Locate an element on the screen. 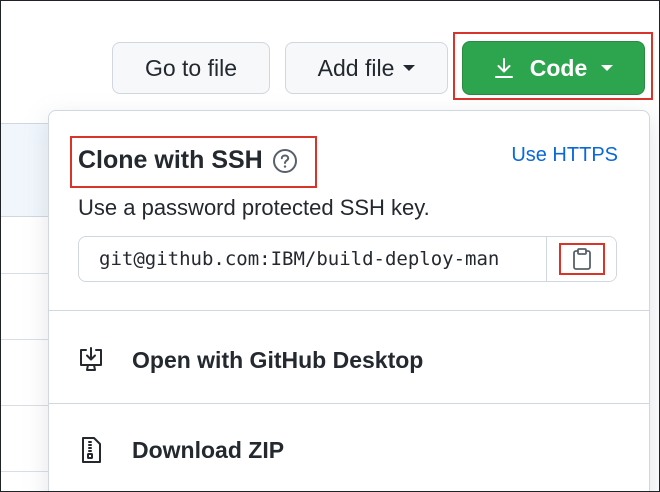 The height and width of the screenshot is (492, 660). go-to-file-label: Go to file is located at coordinates (191, 67).